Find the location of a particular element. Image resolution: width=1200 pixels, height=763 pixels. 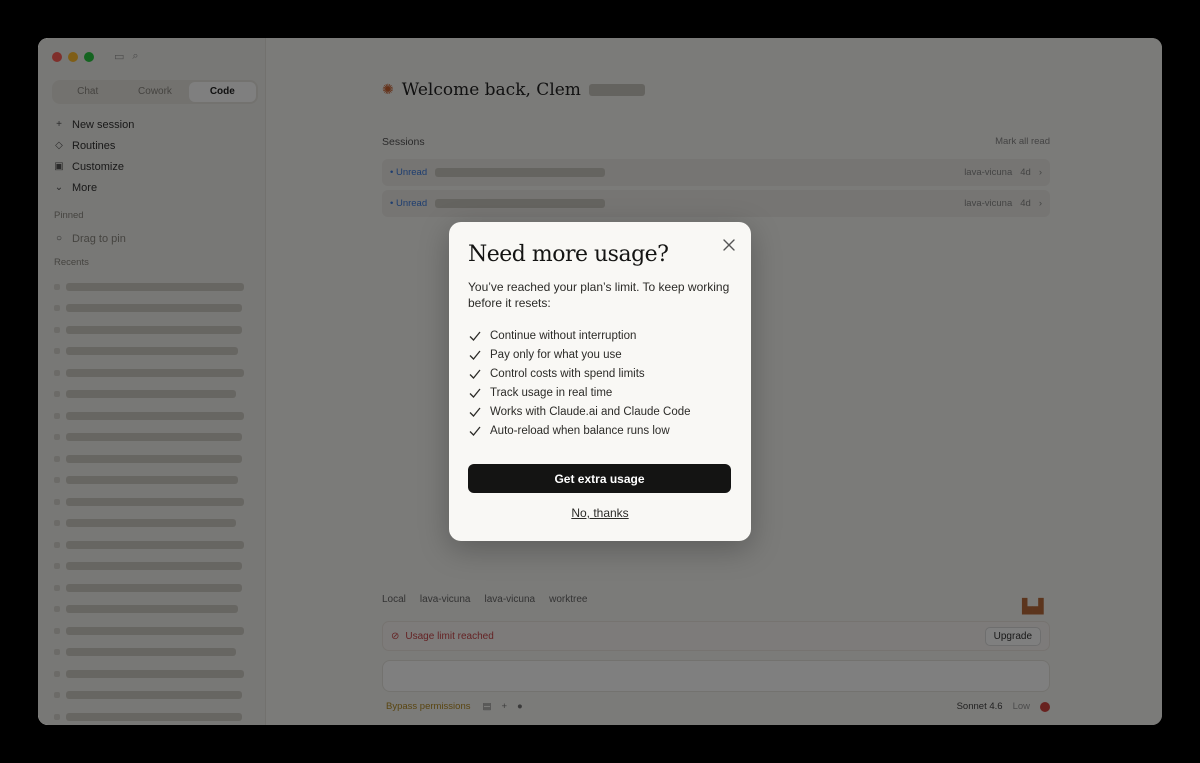

feature-item: Pay only for what you use is located at coordinates (600, 354).